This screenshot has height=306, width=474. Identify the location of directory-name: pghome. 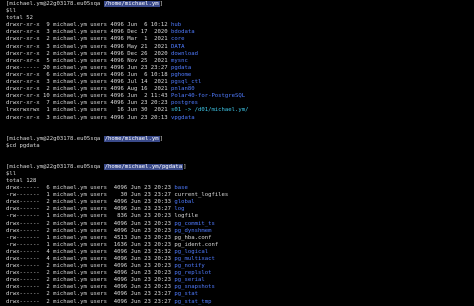
(181, 74).